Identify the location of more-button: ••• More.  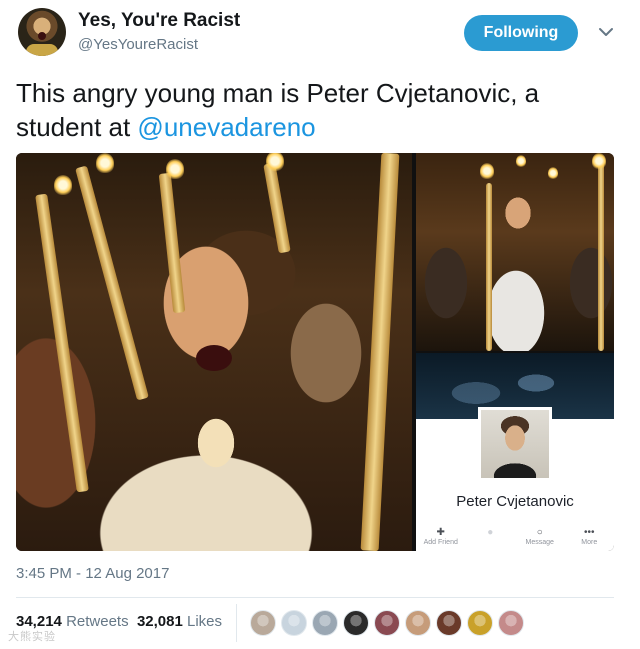
(590, 538).